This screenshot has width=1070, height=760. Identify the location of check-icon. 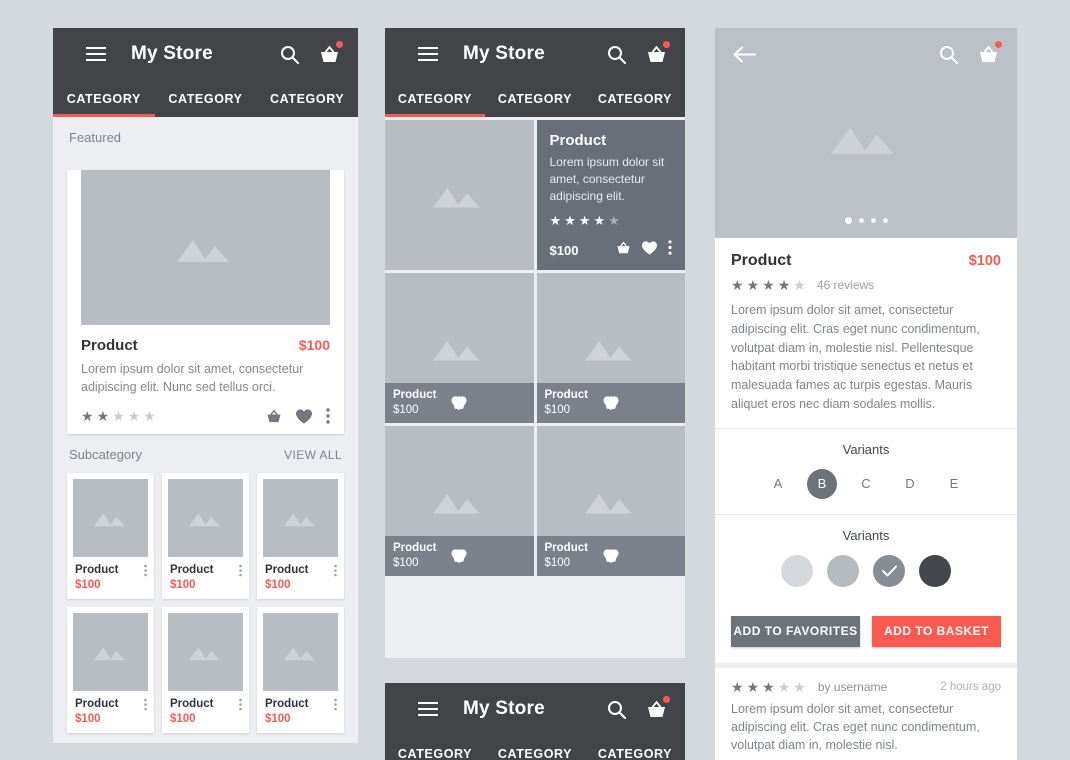
(889, 570).